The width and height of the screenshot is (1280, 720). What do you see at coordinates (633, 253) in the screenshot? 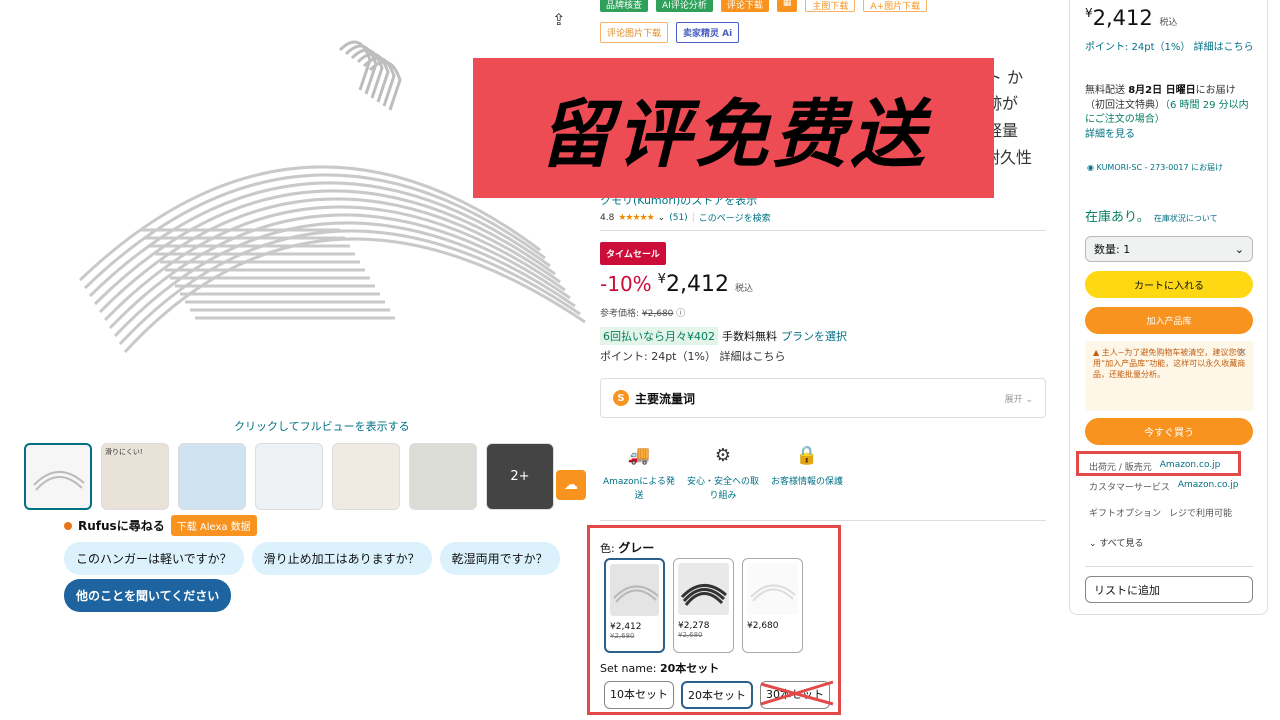
I see `time-sale-badge: タイムセール` at bounding box center [633, 253].